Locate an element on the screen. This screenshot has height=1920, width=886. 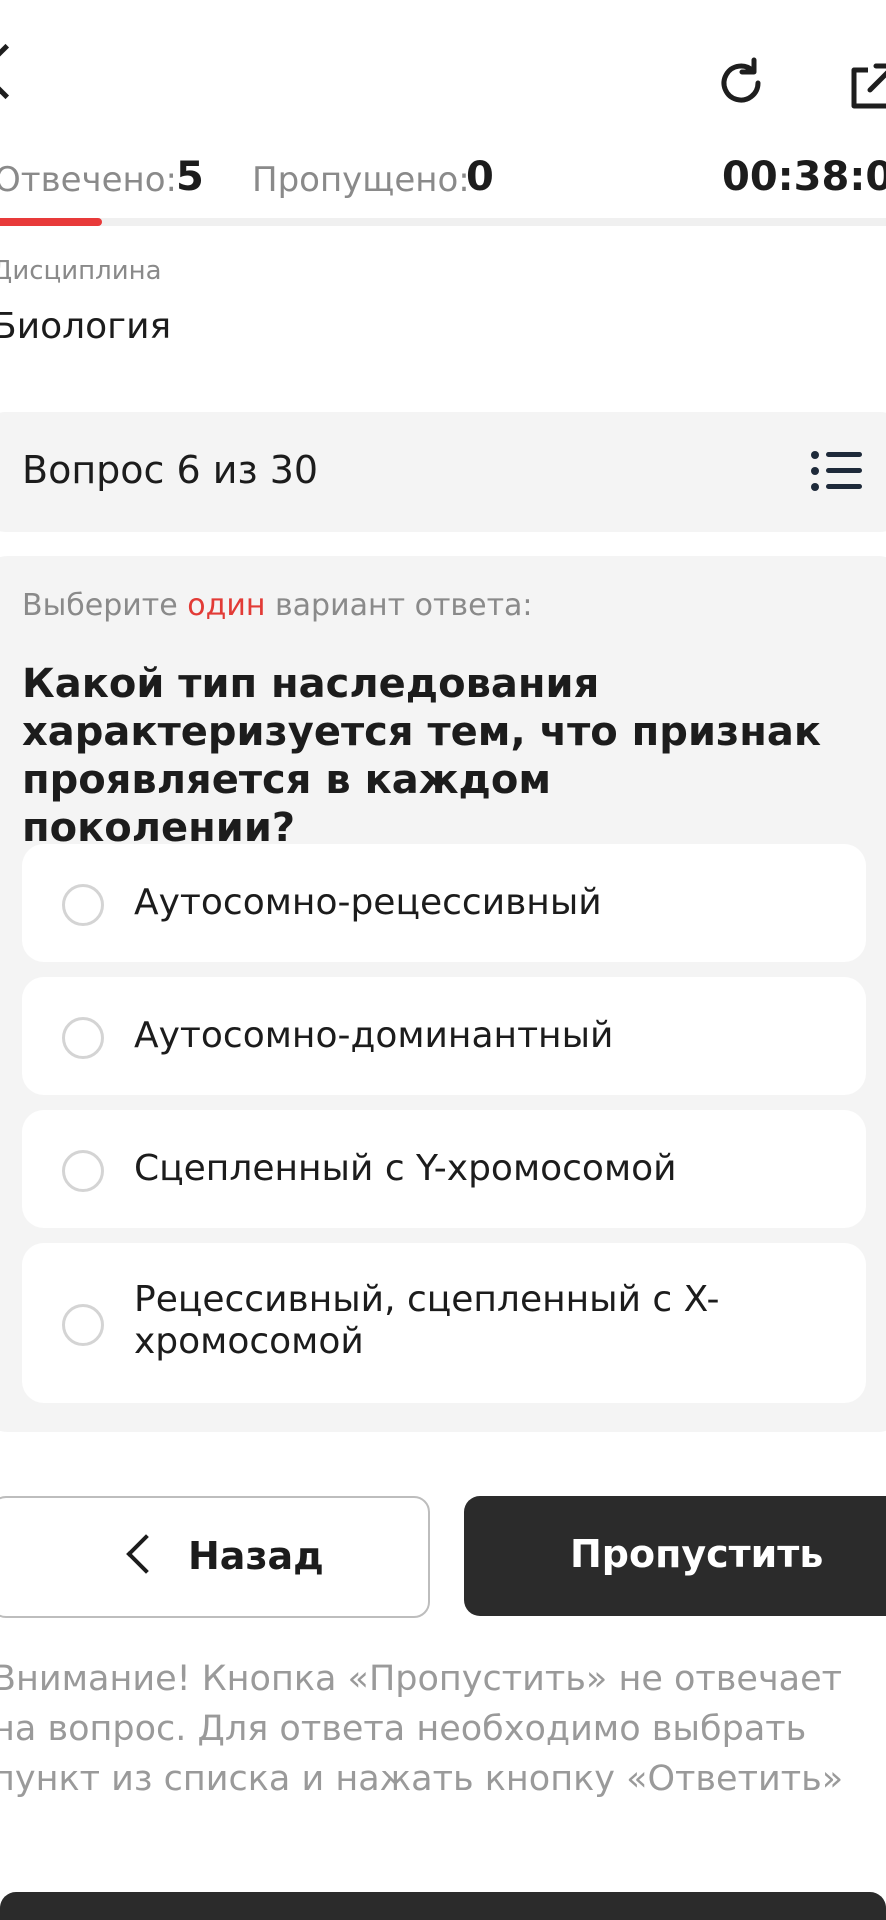
back-button: Назад is located at coordinates (215, 1557).